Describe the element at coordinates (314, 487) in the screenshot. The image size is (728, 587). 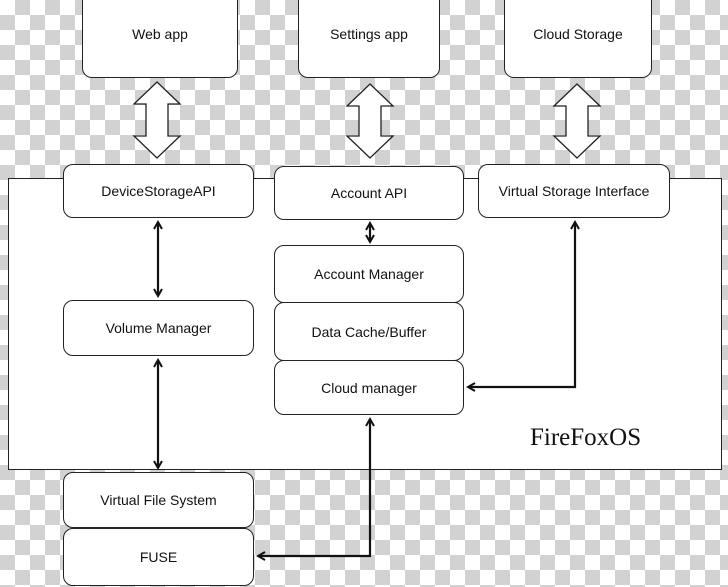
I see `arrow-cloudmanager-fuse` at that location.